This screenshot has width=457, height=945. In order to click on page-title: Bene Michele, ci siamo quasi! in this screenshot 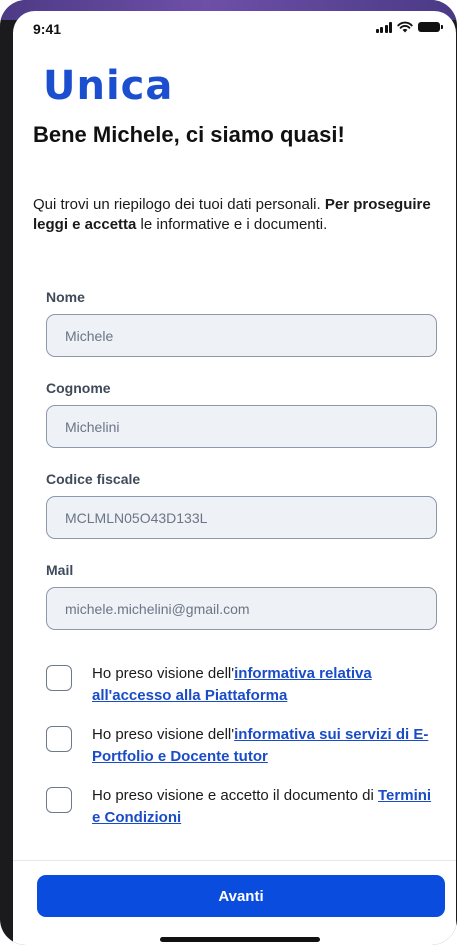, I will do `click(189, 134)`.